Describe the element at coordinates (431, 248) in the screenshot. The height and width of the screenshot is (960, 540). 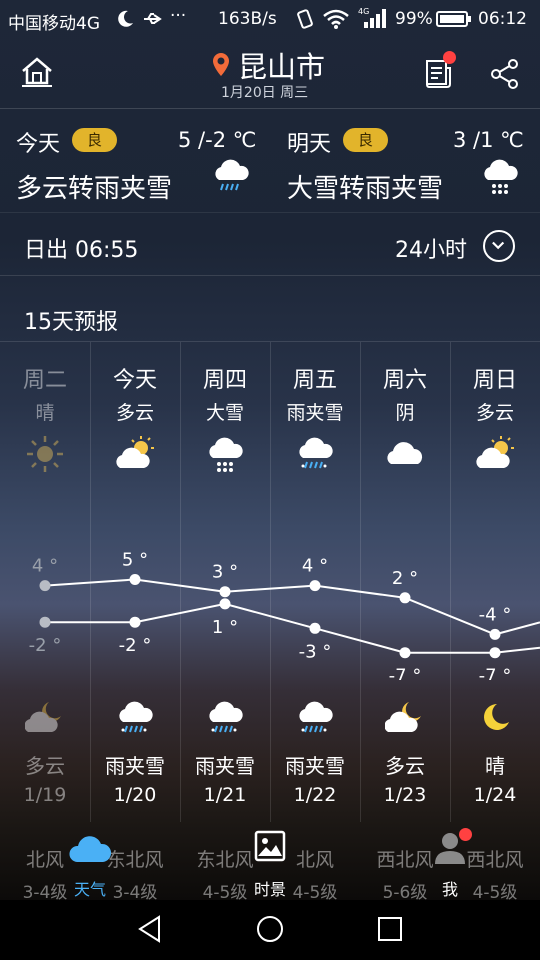
I see `hours24-label: 24小时` at that location.